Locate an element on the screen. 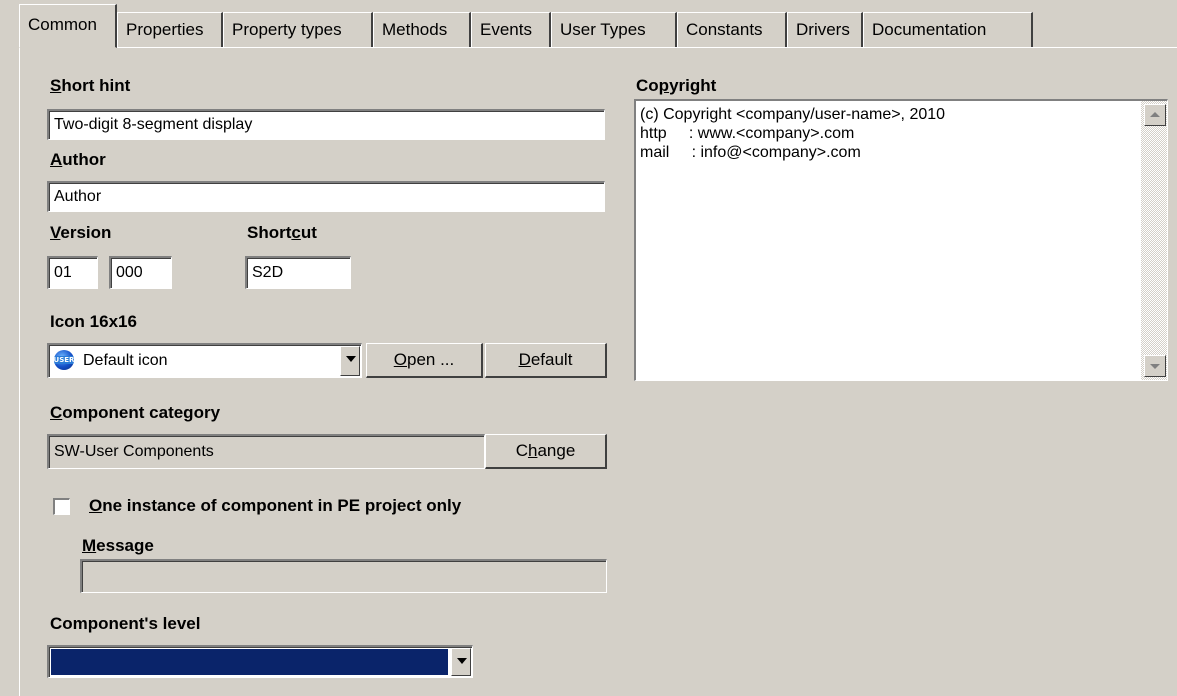 The height and width of the screenshot is (696, 1177). copyright-label: Copyright is located at coordinates (676, 85).